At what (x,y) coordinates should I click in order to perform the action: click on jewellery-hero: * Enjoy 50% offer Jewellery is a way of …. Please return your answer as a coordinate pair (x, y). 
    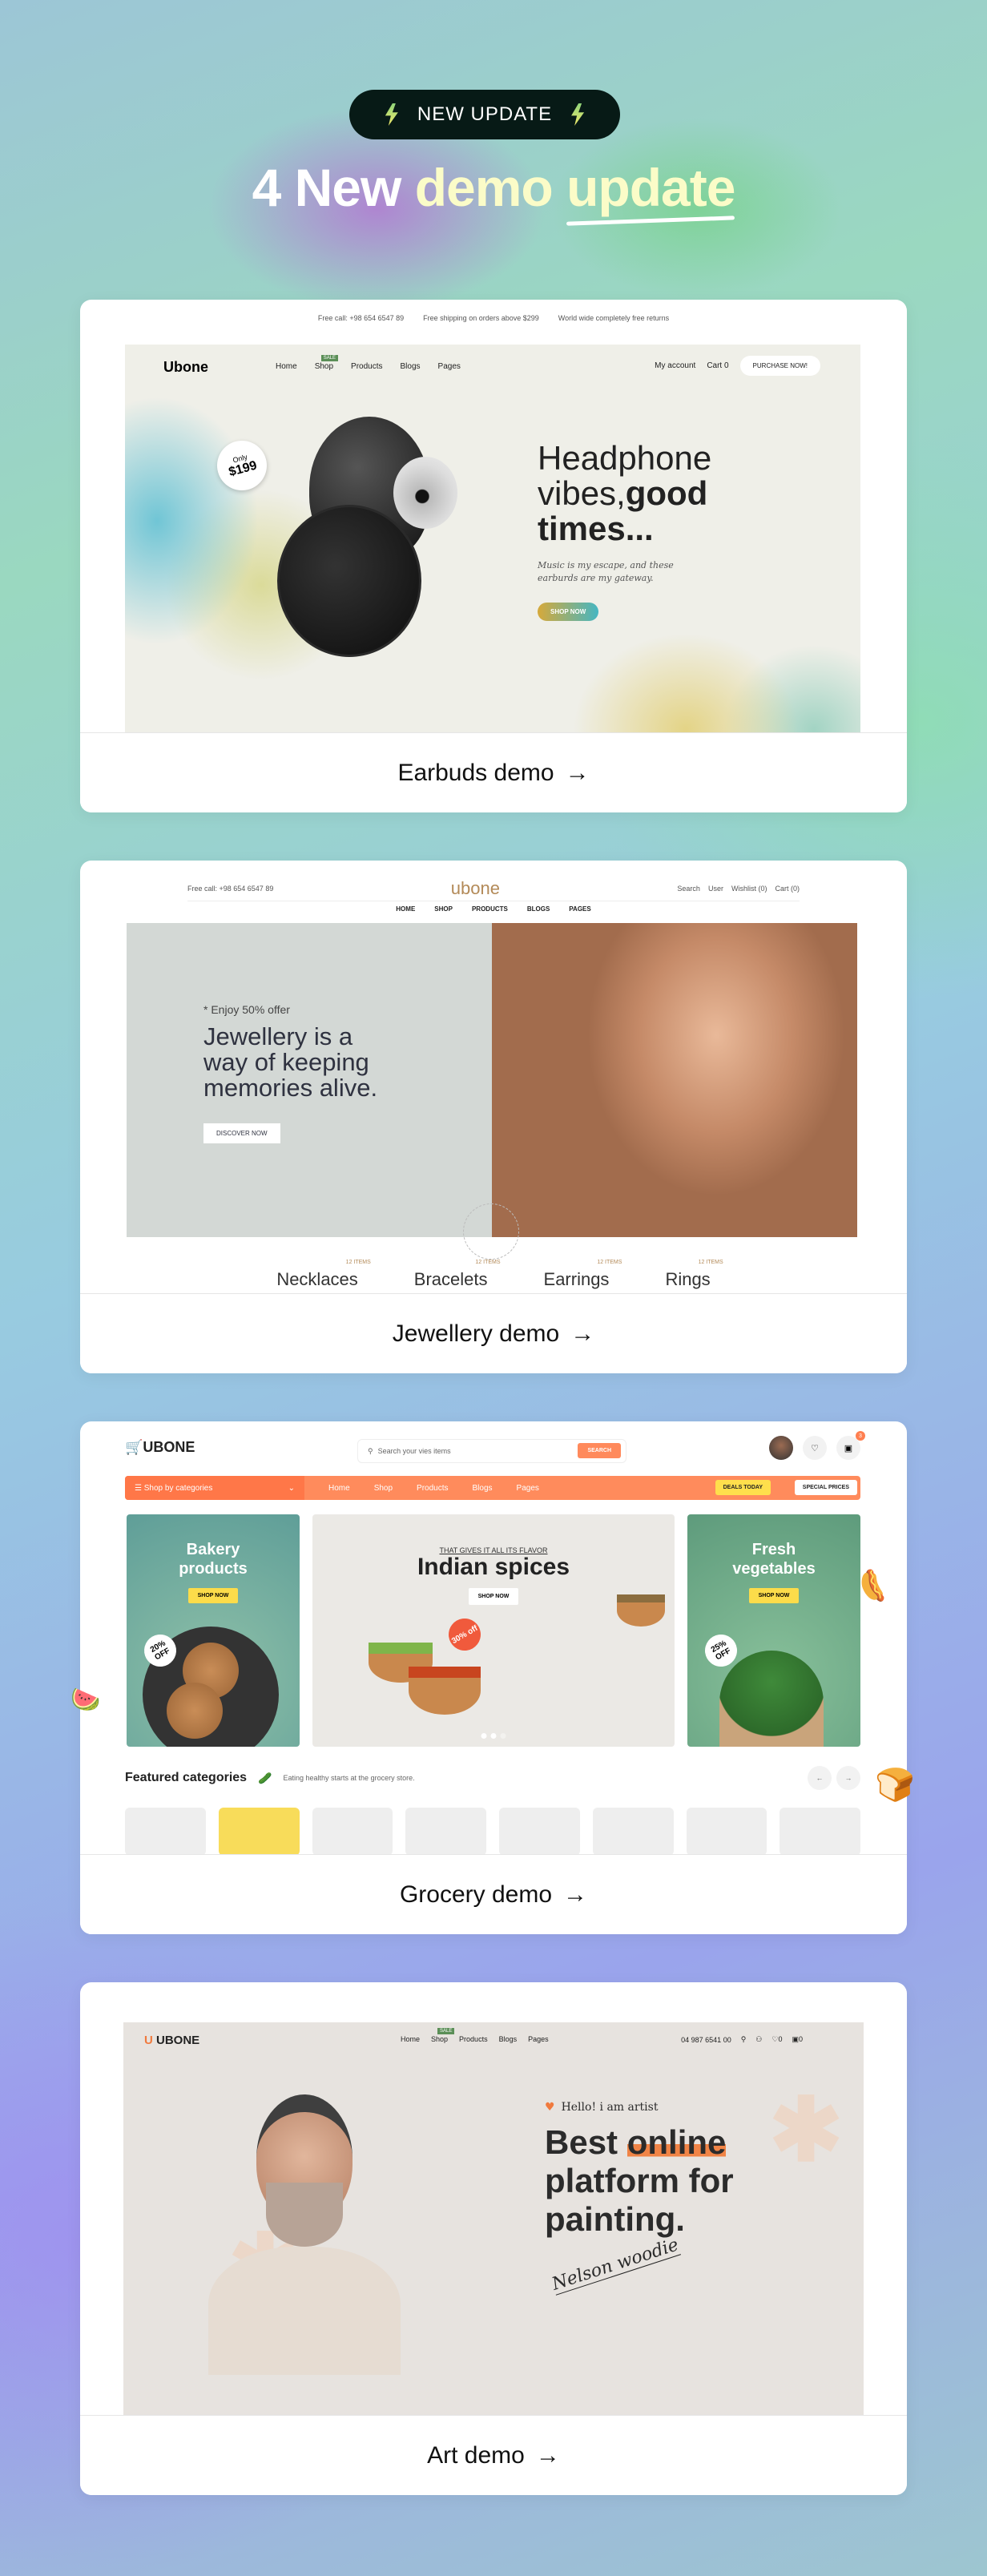
    Looking at the image, I should click on (492, 1091).